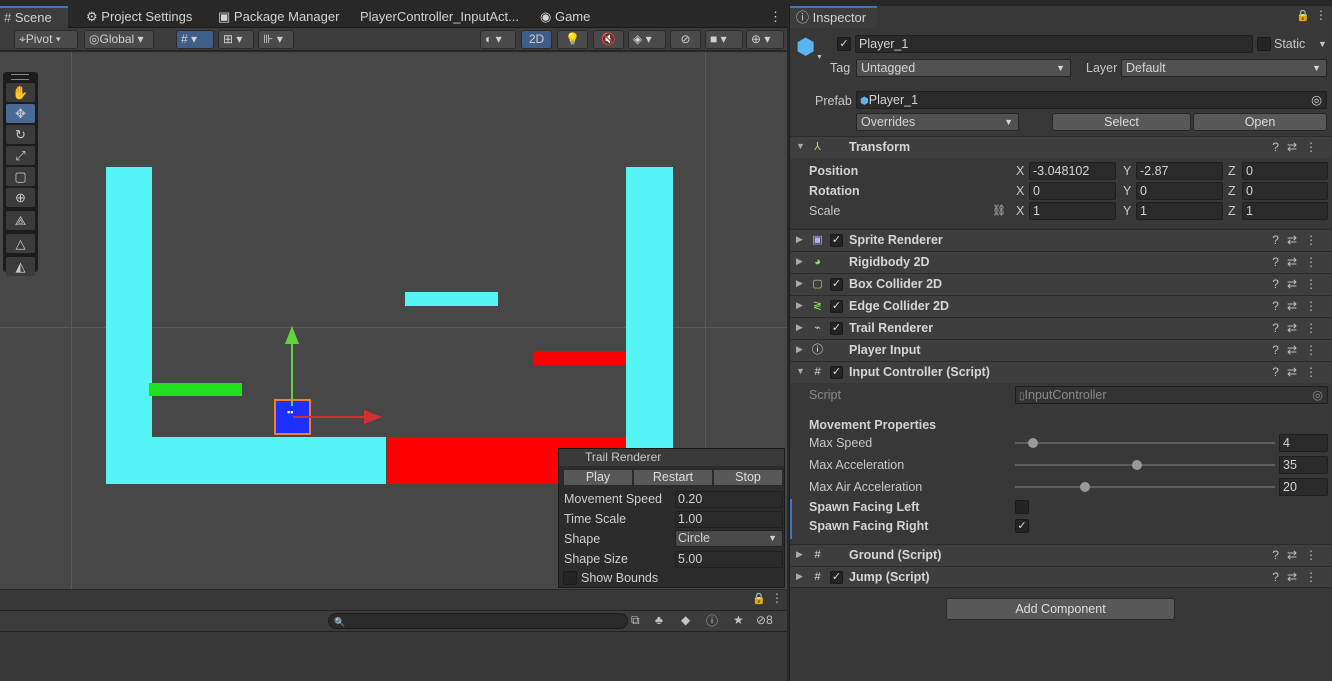 This screenshot has height=681, width=1332. Describe the element at coordinates (1179, 171) in the screenshot. I see `position-y-field: -2.87` at that location.